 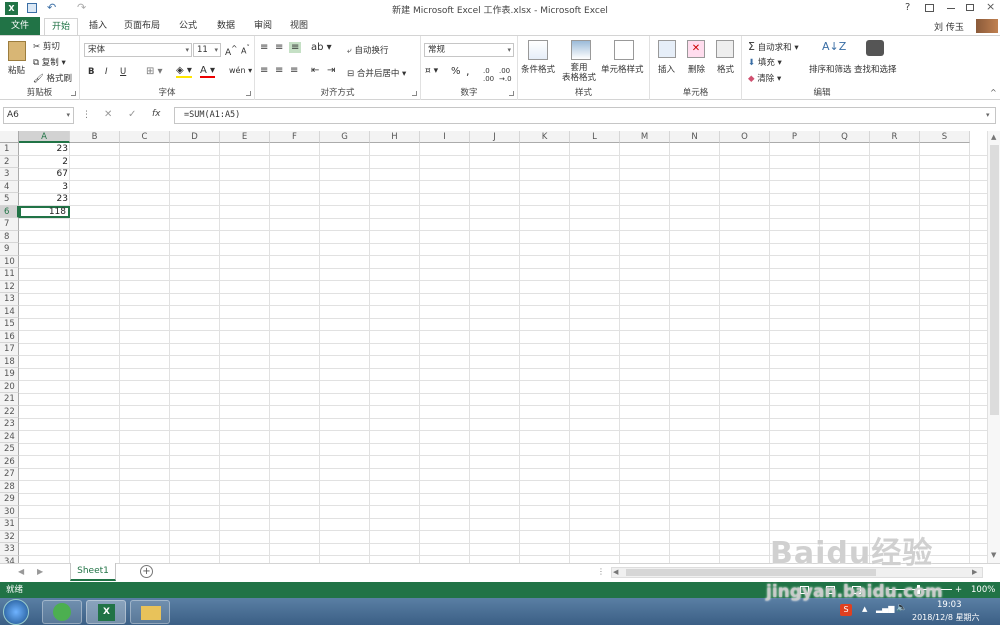 What do you see at coordinates (9, 186) in the screenshot?
I see `row-header: 4` at bounding box center [9, 186].